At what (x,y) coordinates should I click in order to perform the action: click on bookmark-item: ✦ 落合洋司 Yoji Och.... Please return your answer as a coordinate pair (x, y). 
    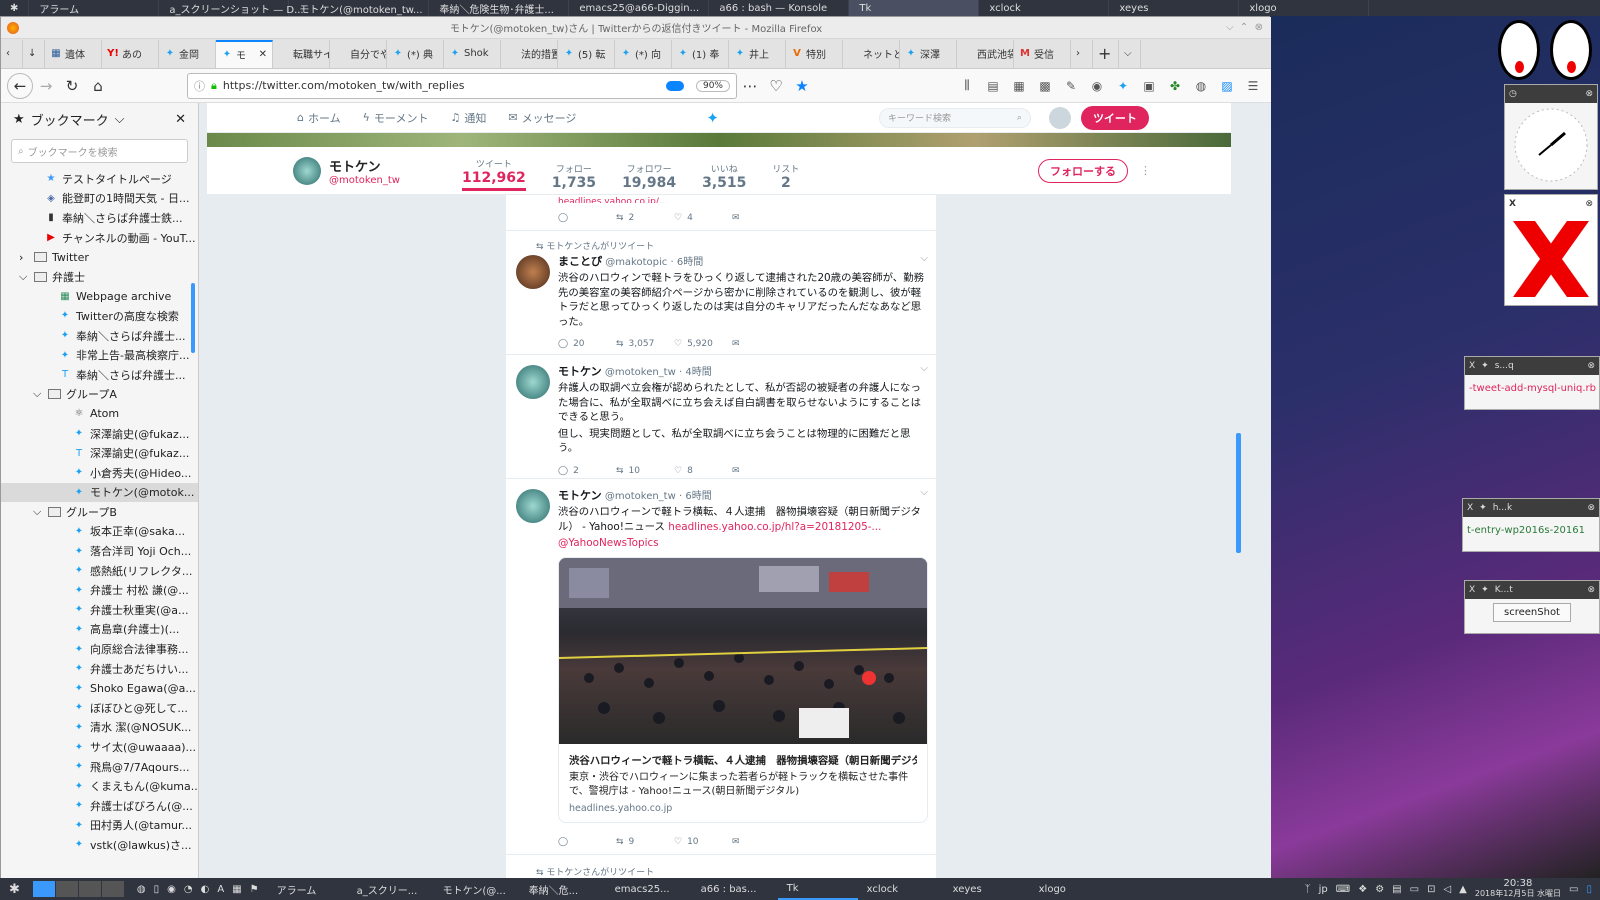
    Looking at the image, I should click on (99, 551).